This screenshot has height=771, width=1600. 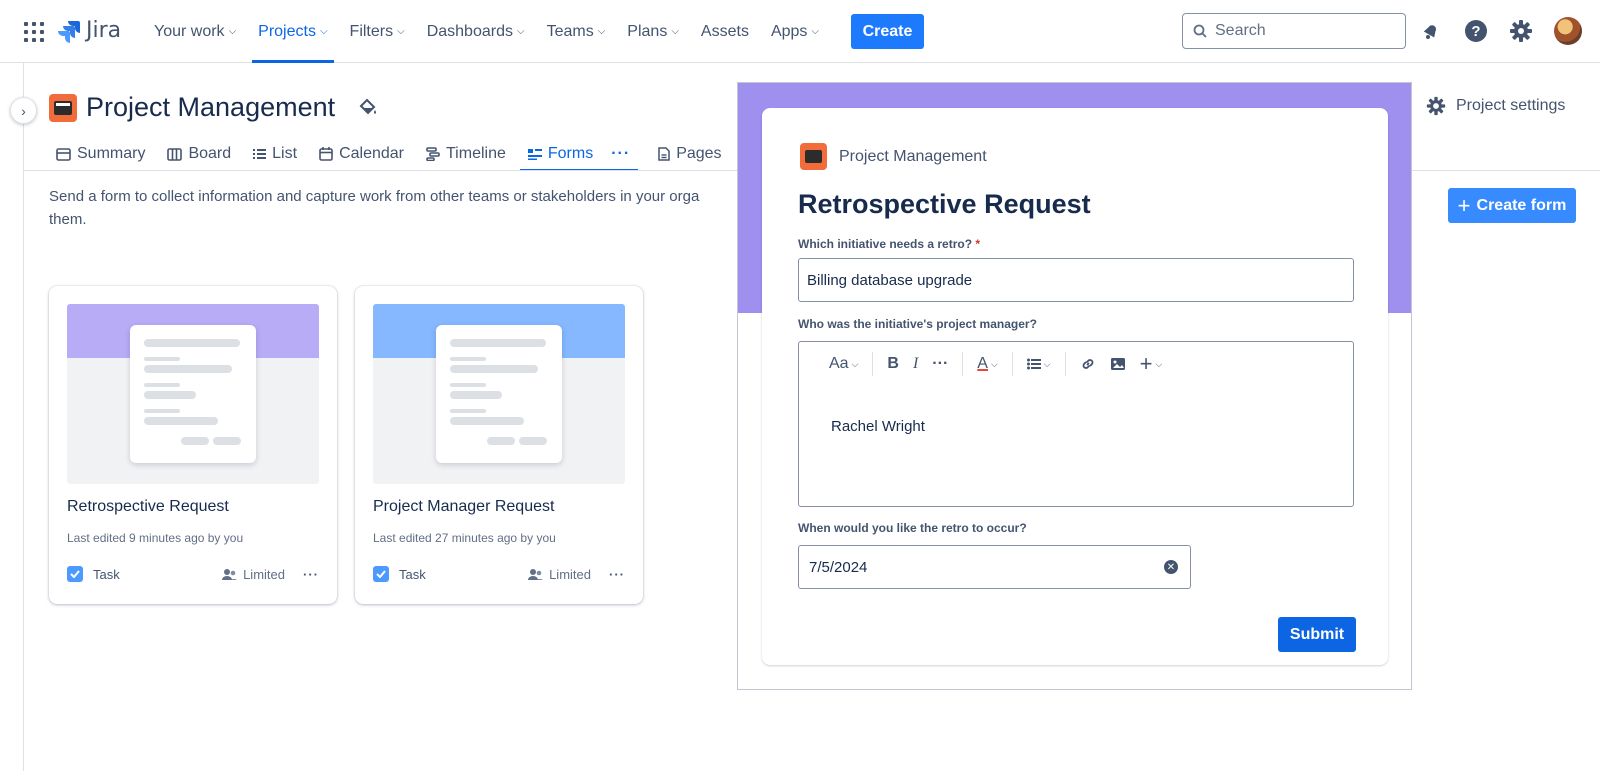 I want to click on jira-logo: Jira, so click(x=89, y=30).